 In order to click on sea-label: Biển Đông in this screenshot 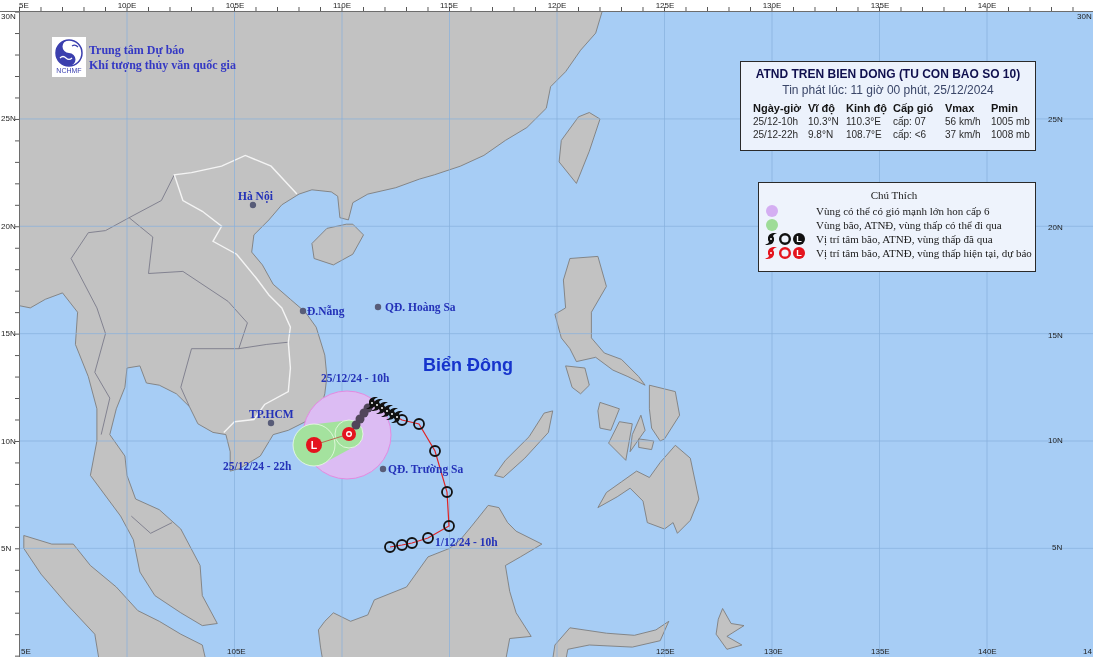, I will do `click(468, 365)`.